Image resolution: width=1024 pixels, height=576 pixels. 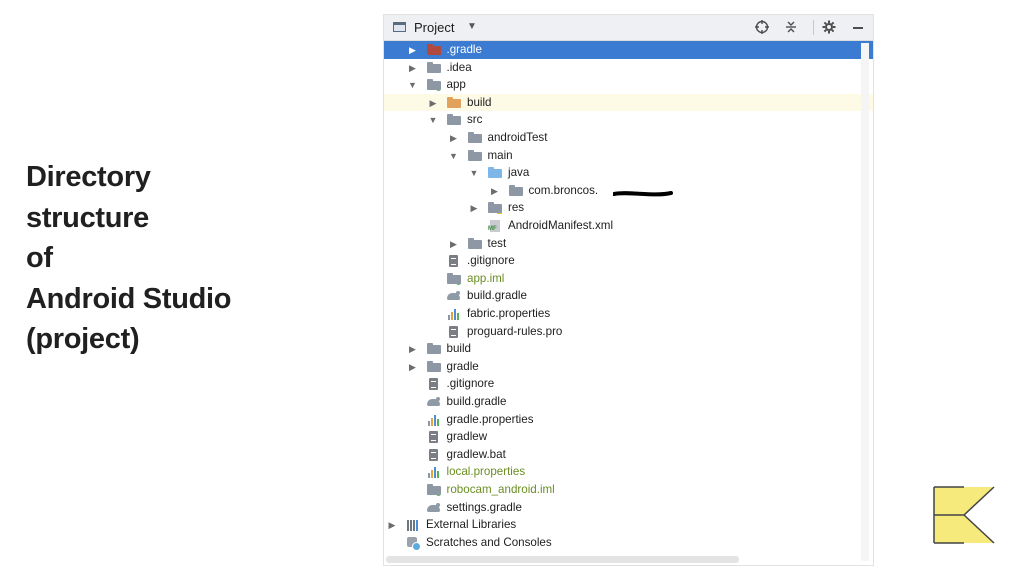 I want to click on module-folder-icon, so click(x=433, y=85).